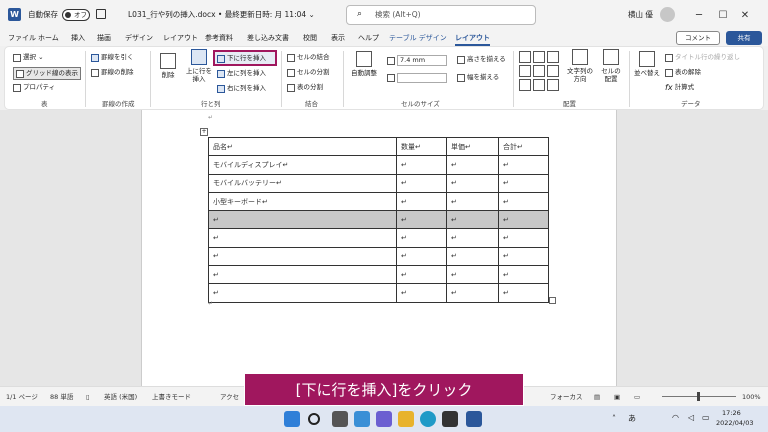 The image size is (768, 432). Describe the element at coordinates (691, 417) in the screenshot. I see `speaker-icon: ◁` at that location.